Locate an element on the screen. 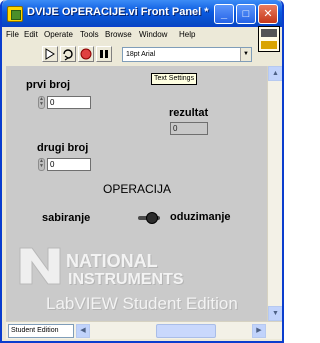  run-continuous-icon is located at coordinates (68, 54).